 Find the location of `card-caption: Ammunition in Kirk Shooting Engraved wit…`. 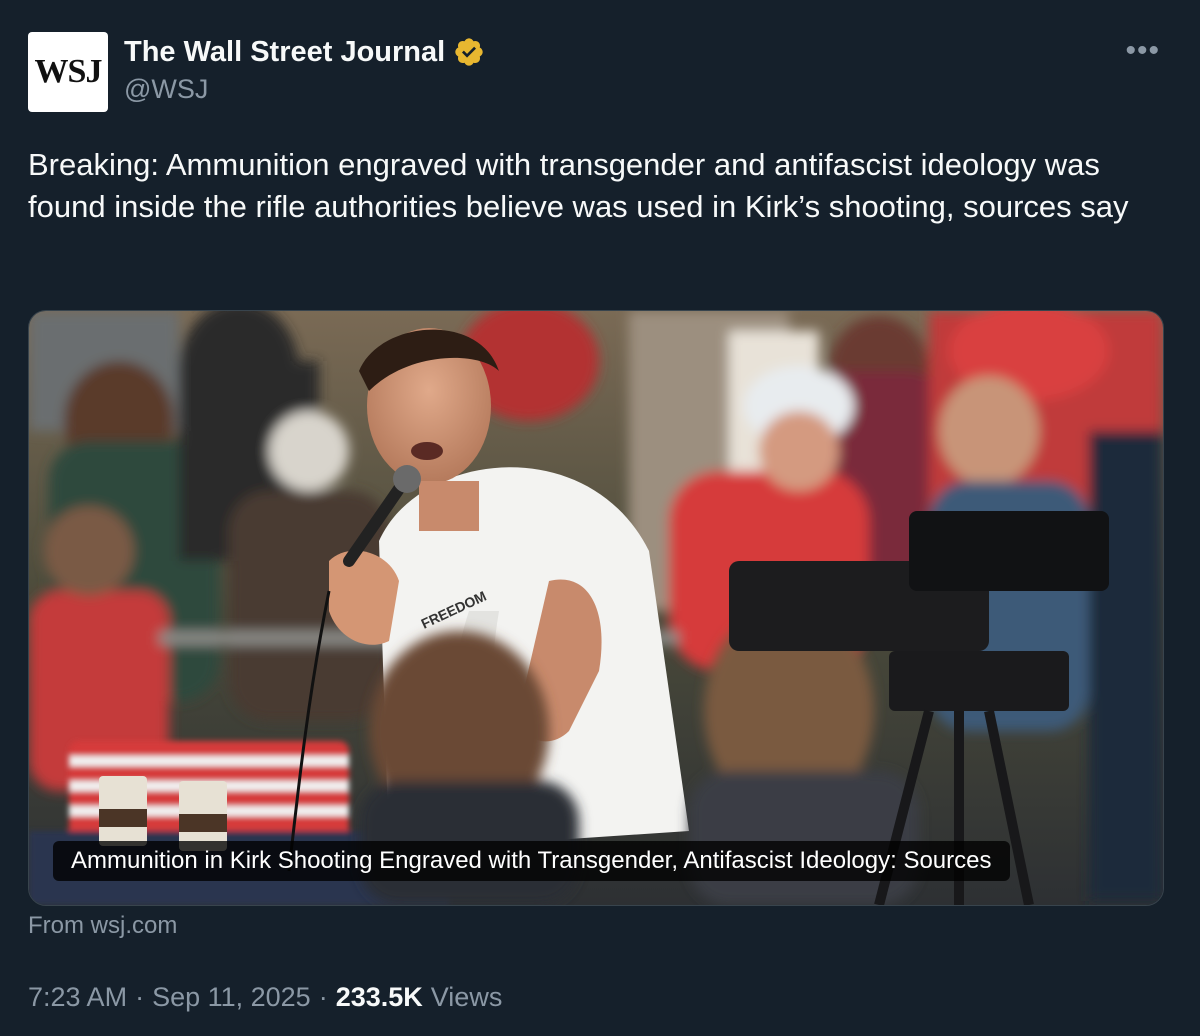

card-caption: Ammunition in Kirk Shooting Engraved wit… is located at coordinates (531, 861).